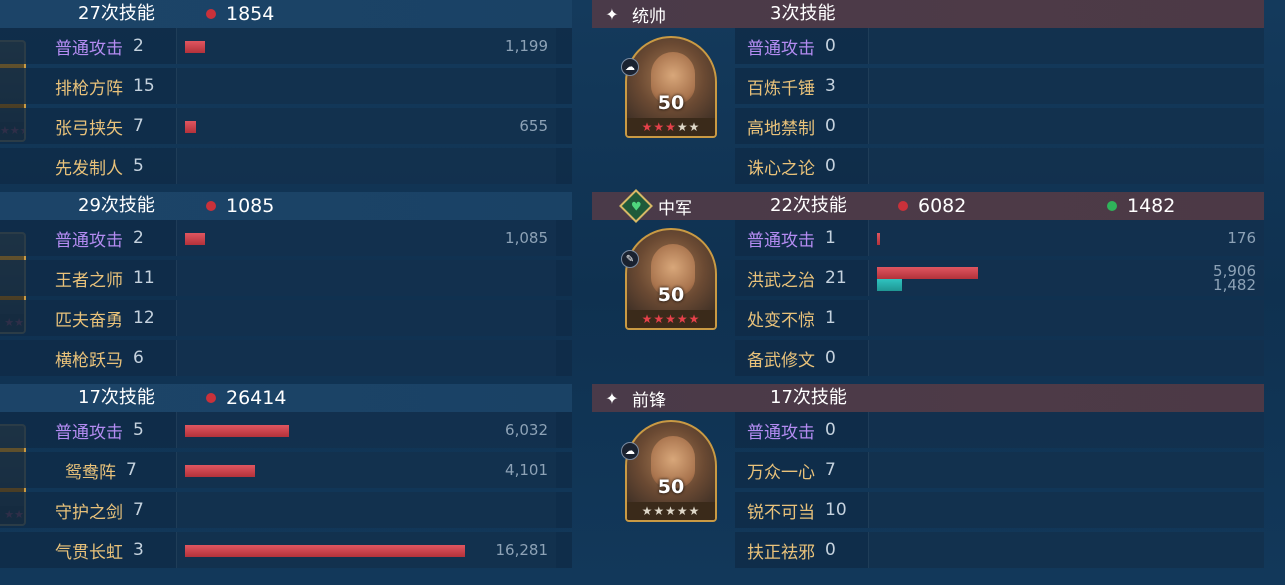 The height and width of the screenshot is (585, 1285). Describe the element at coordinates (781, 88) in the screenshot. I see `skill-name: 百炼千锤` at that location.